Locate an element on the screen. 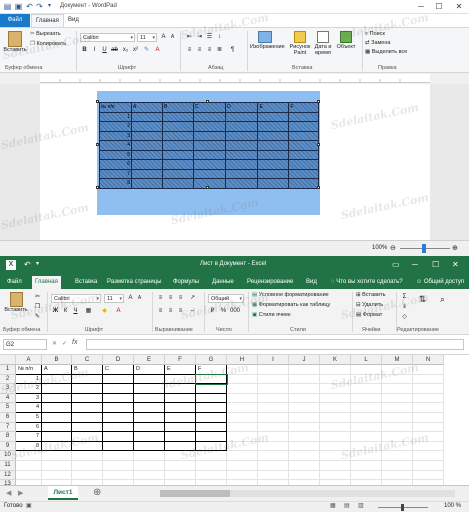  table-cell: 3 is located at coordinates (115, 135).